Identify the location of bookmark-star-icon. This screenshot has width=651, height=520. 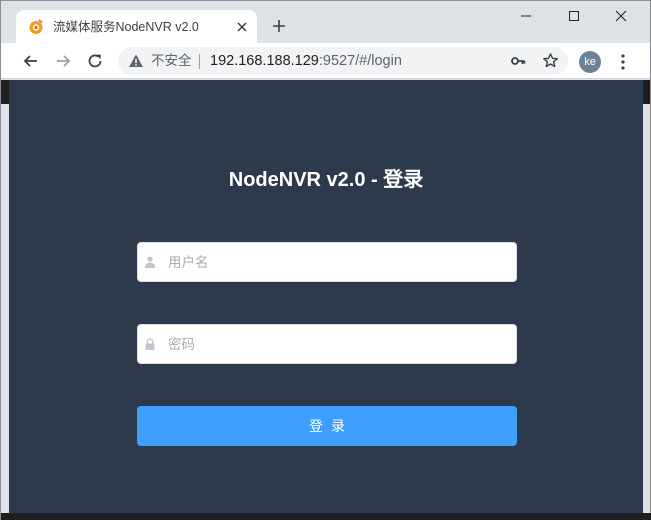
(550, 60).